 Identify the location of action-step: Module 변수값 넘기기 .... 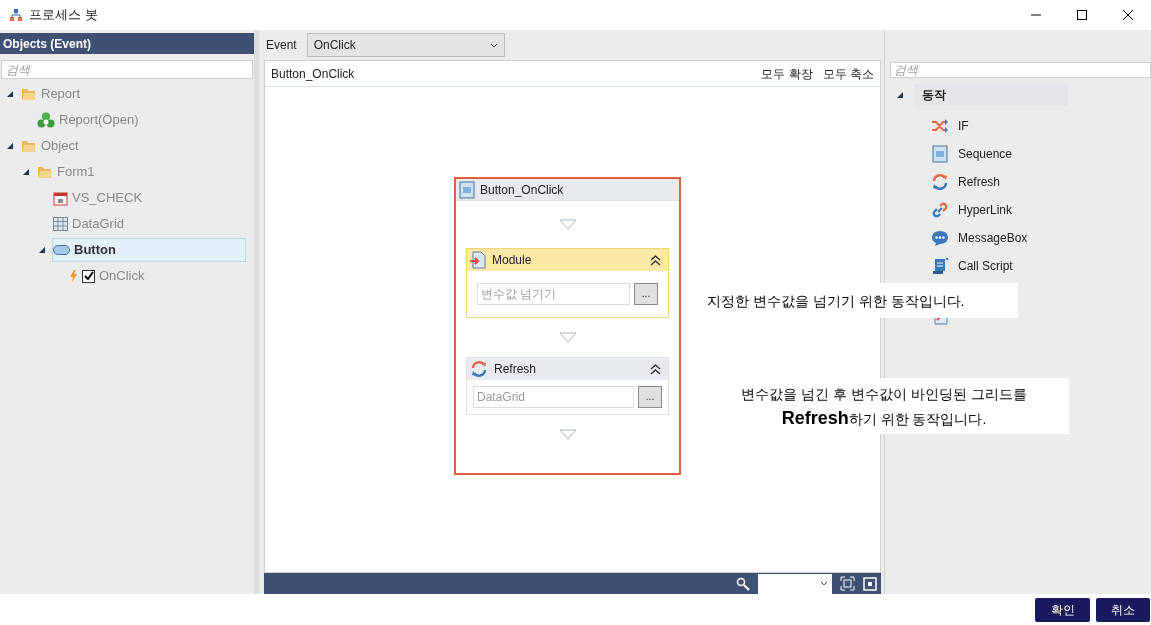
(567, 283).